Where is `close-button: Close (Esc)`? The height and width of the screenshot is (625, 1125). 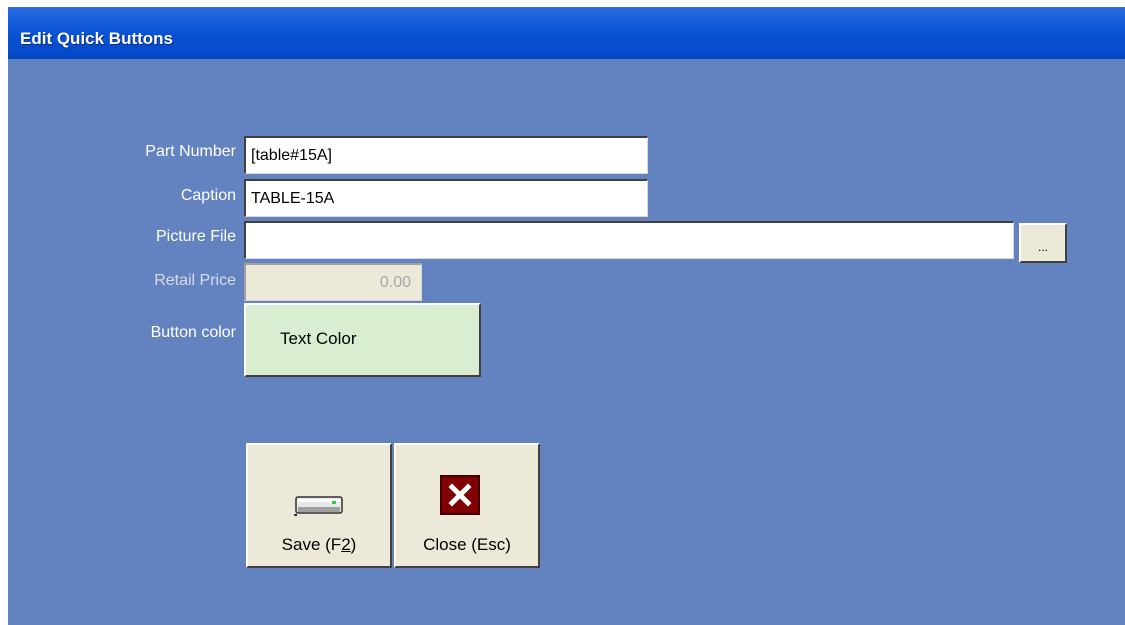
close-button: Close (Esc) is located at coordinates (467, 505).